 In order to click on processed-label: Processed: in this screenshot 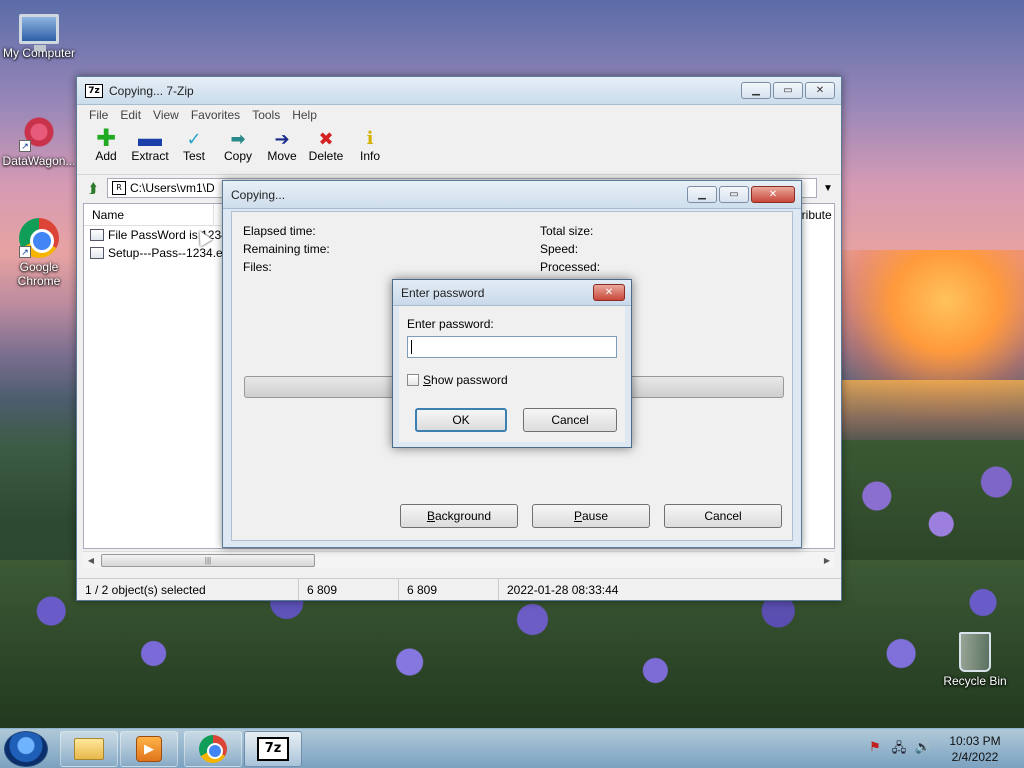, I will do `click(570, 267)`.